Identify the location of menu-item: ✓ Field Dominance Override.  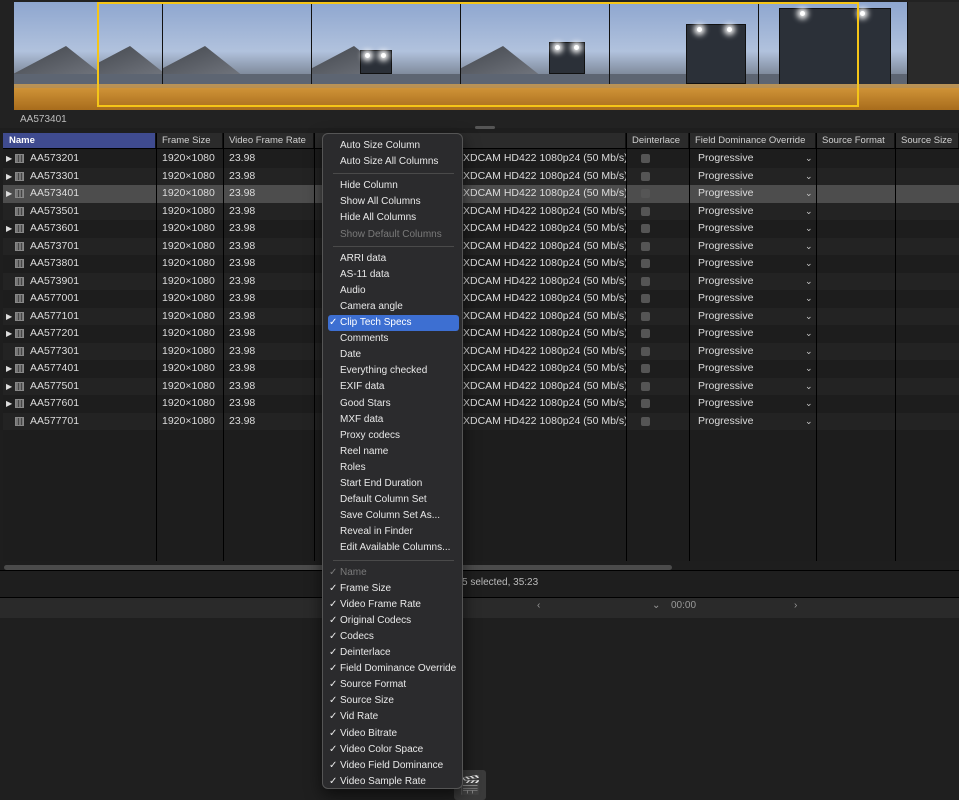
(393, 669).